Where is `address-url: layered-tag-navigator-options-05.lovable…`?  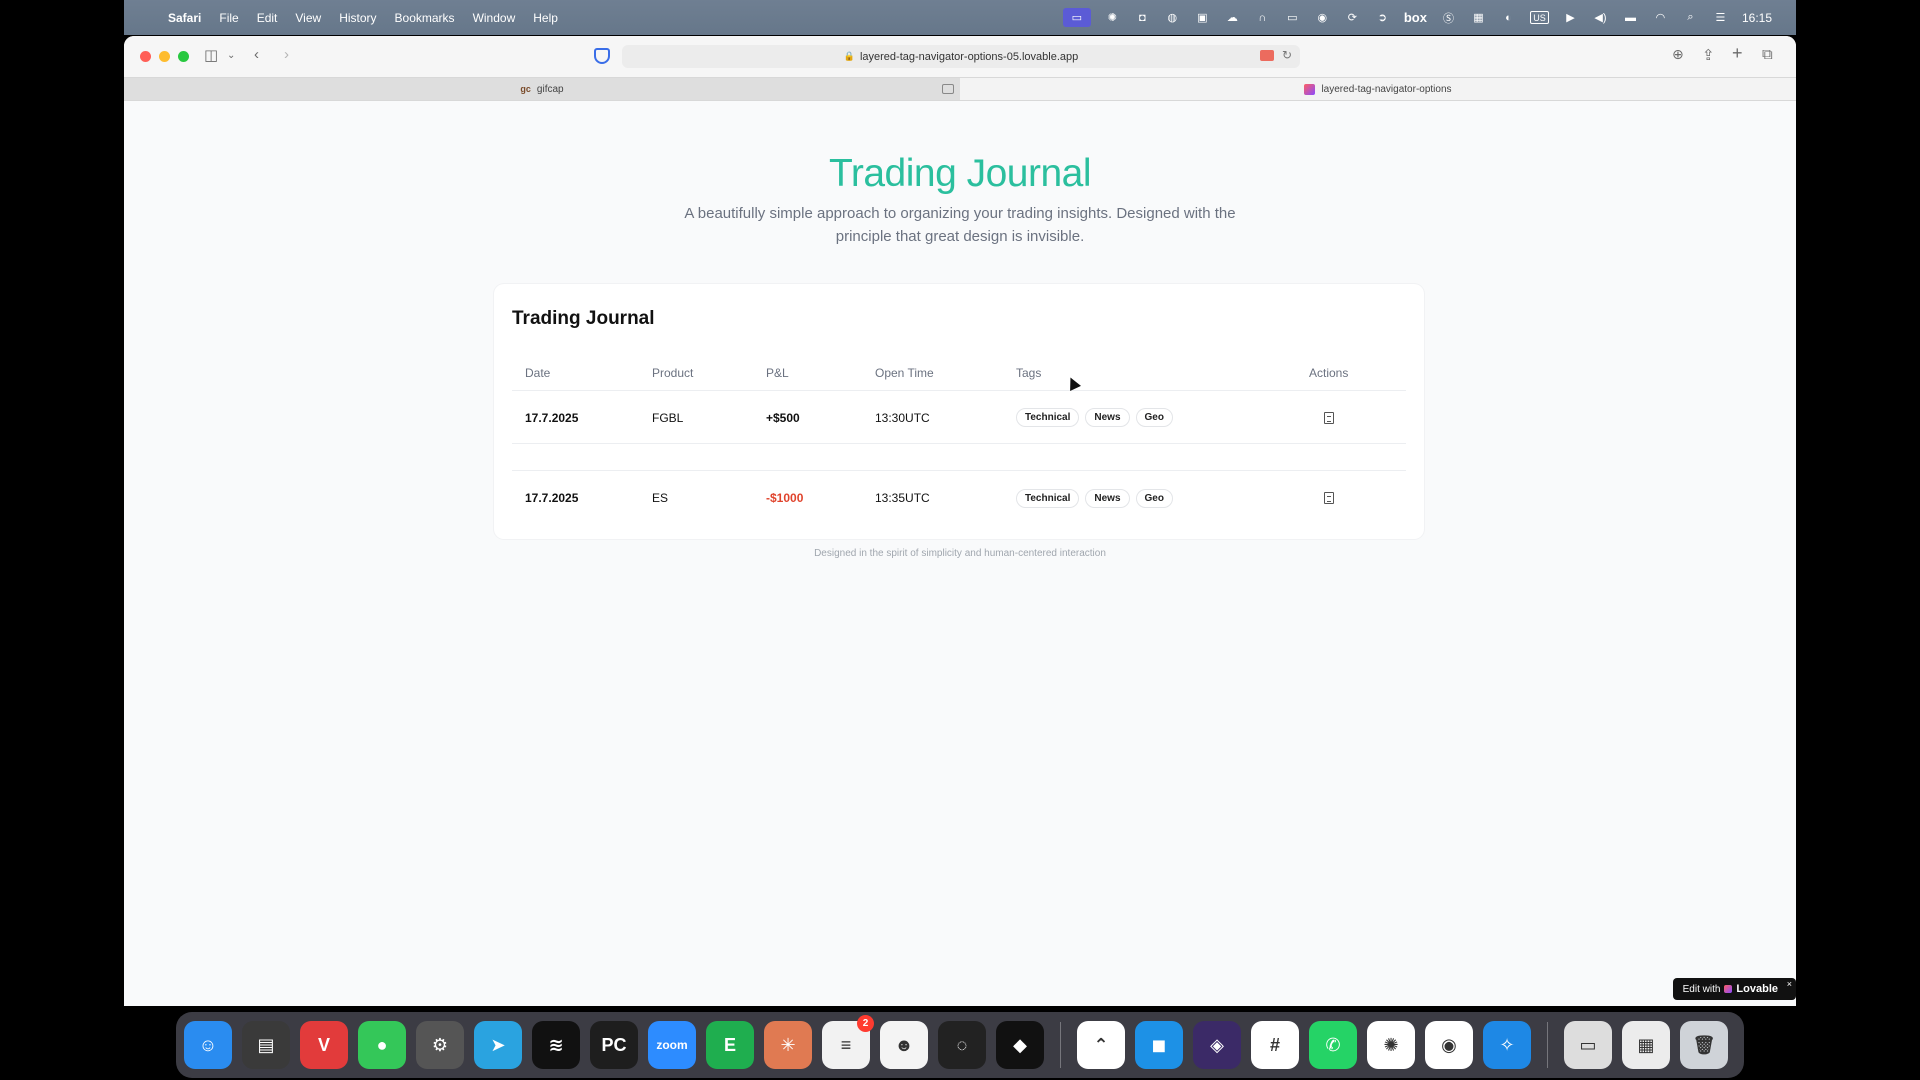
address-url: layered-tag-navigator-options-05.lovable… is located at coordinates (969, 56).